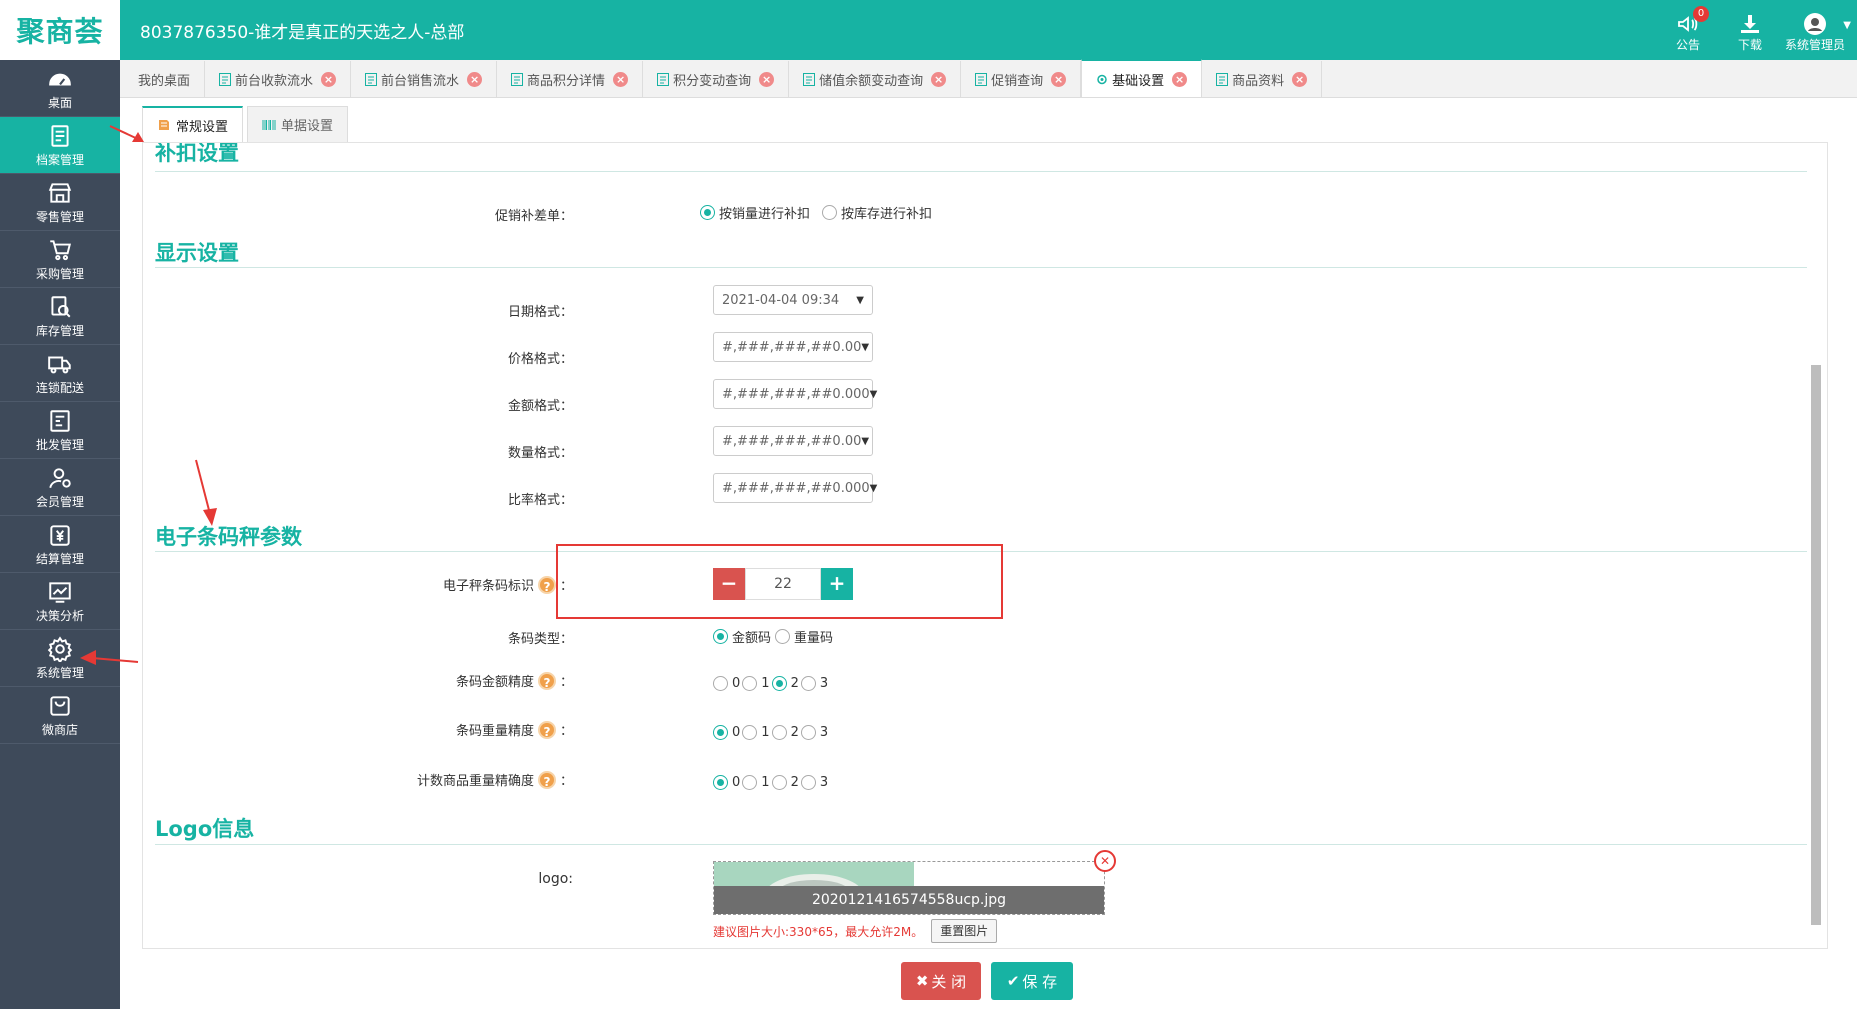 This screenshot has height=1009, width=1857. I want to click on amount-precision-label: 条码金额精度, so click(494, 682).